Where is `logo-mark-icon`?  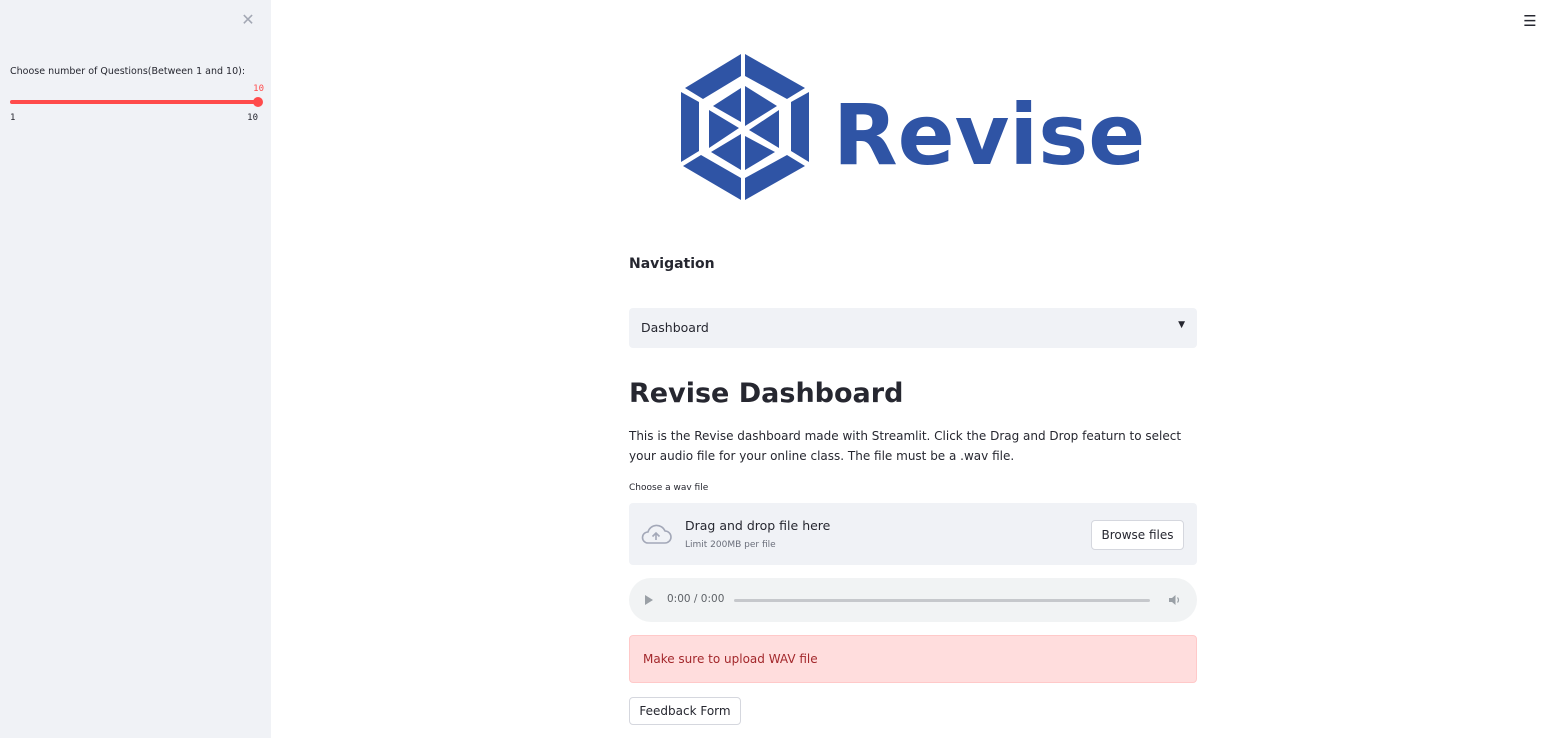
logo-mark-icon is located at coordinates (745, 127).